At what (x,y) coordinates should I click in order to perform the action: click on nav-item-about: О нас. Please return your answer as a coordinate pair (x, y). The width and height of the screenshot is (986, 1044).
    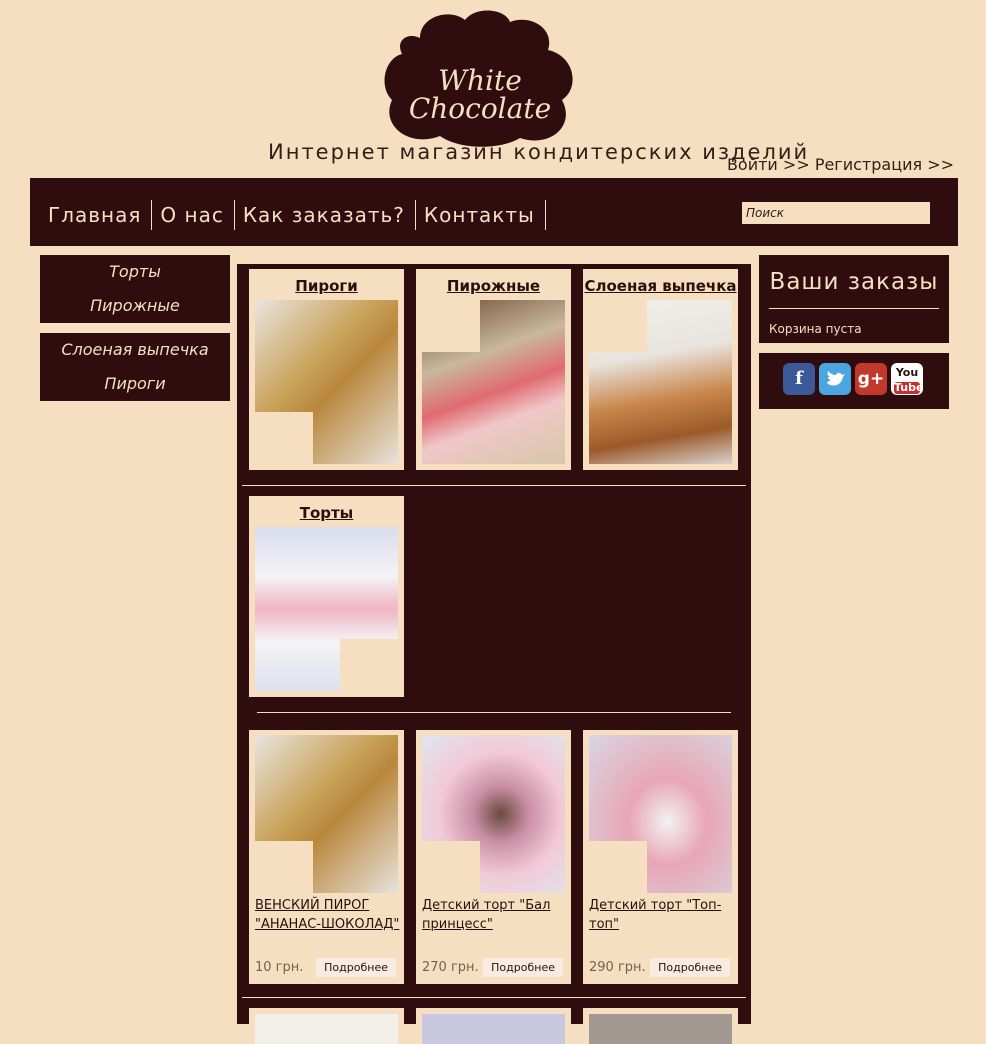
    Looking at the image, I should click on (193, 215).